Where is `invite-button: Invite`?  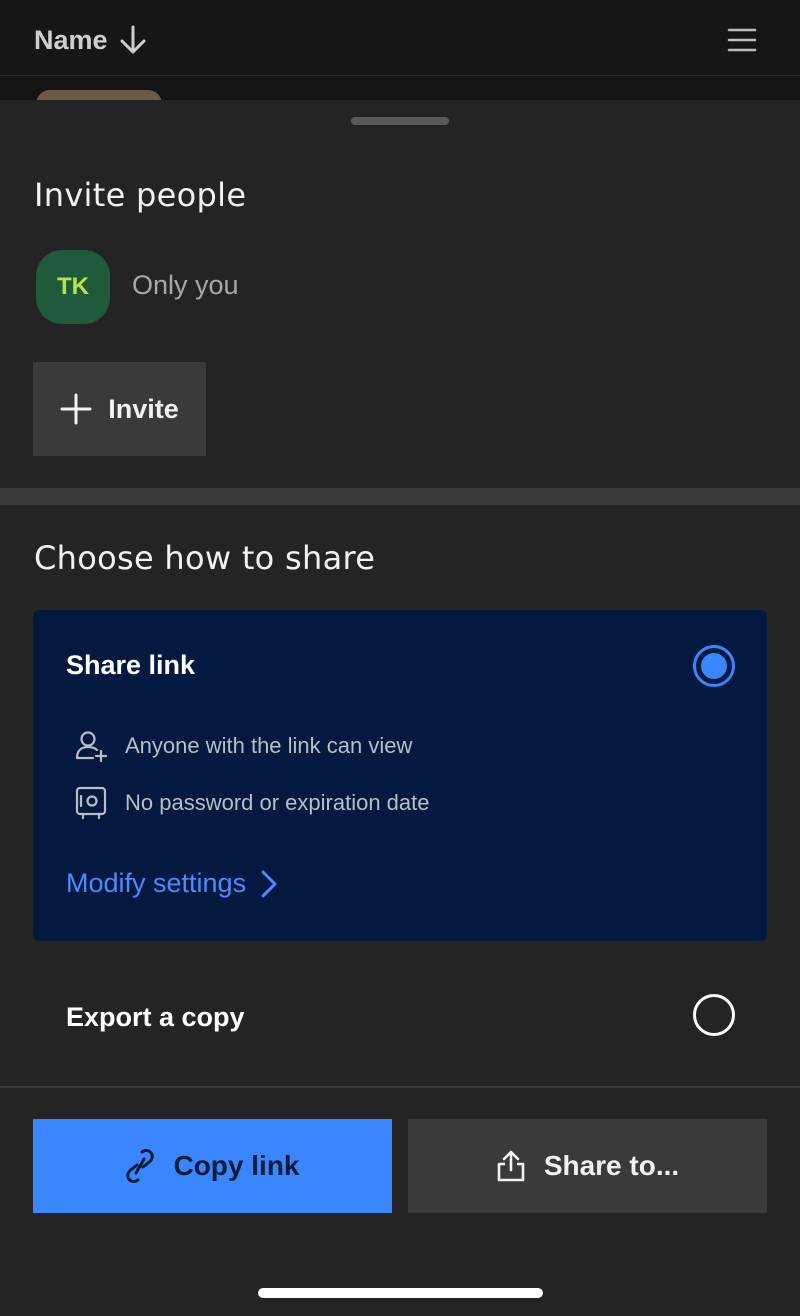
invite-button: Invite is located at coordinates (119, 409).